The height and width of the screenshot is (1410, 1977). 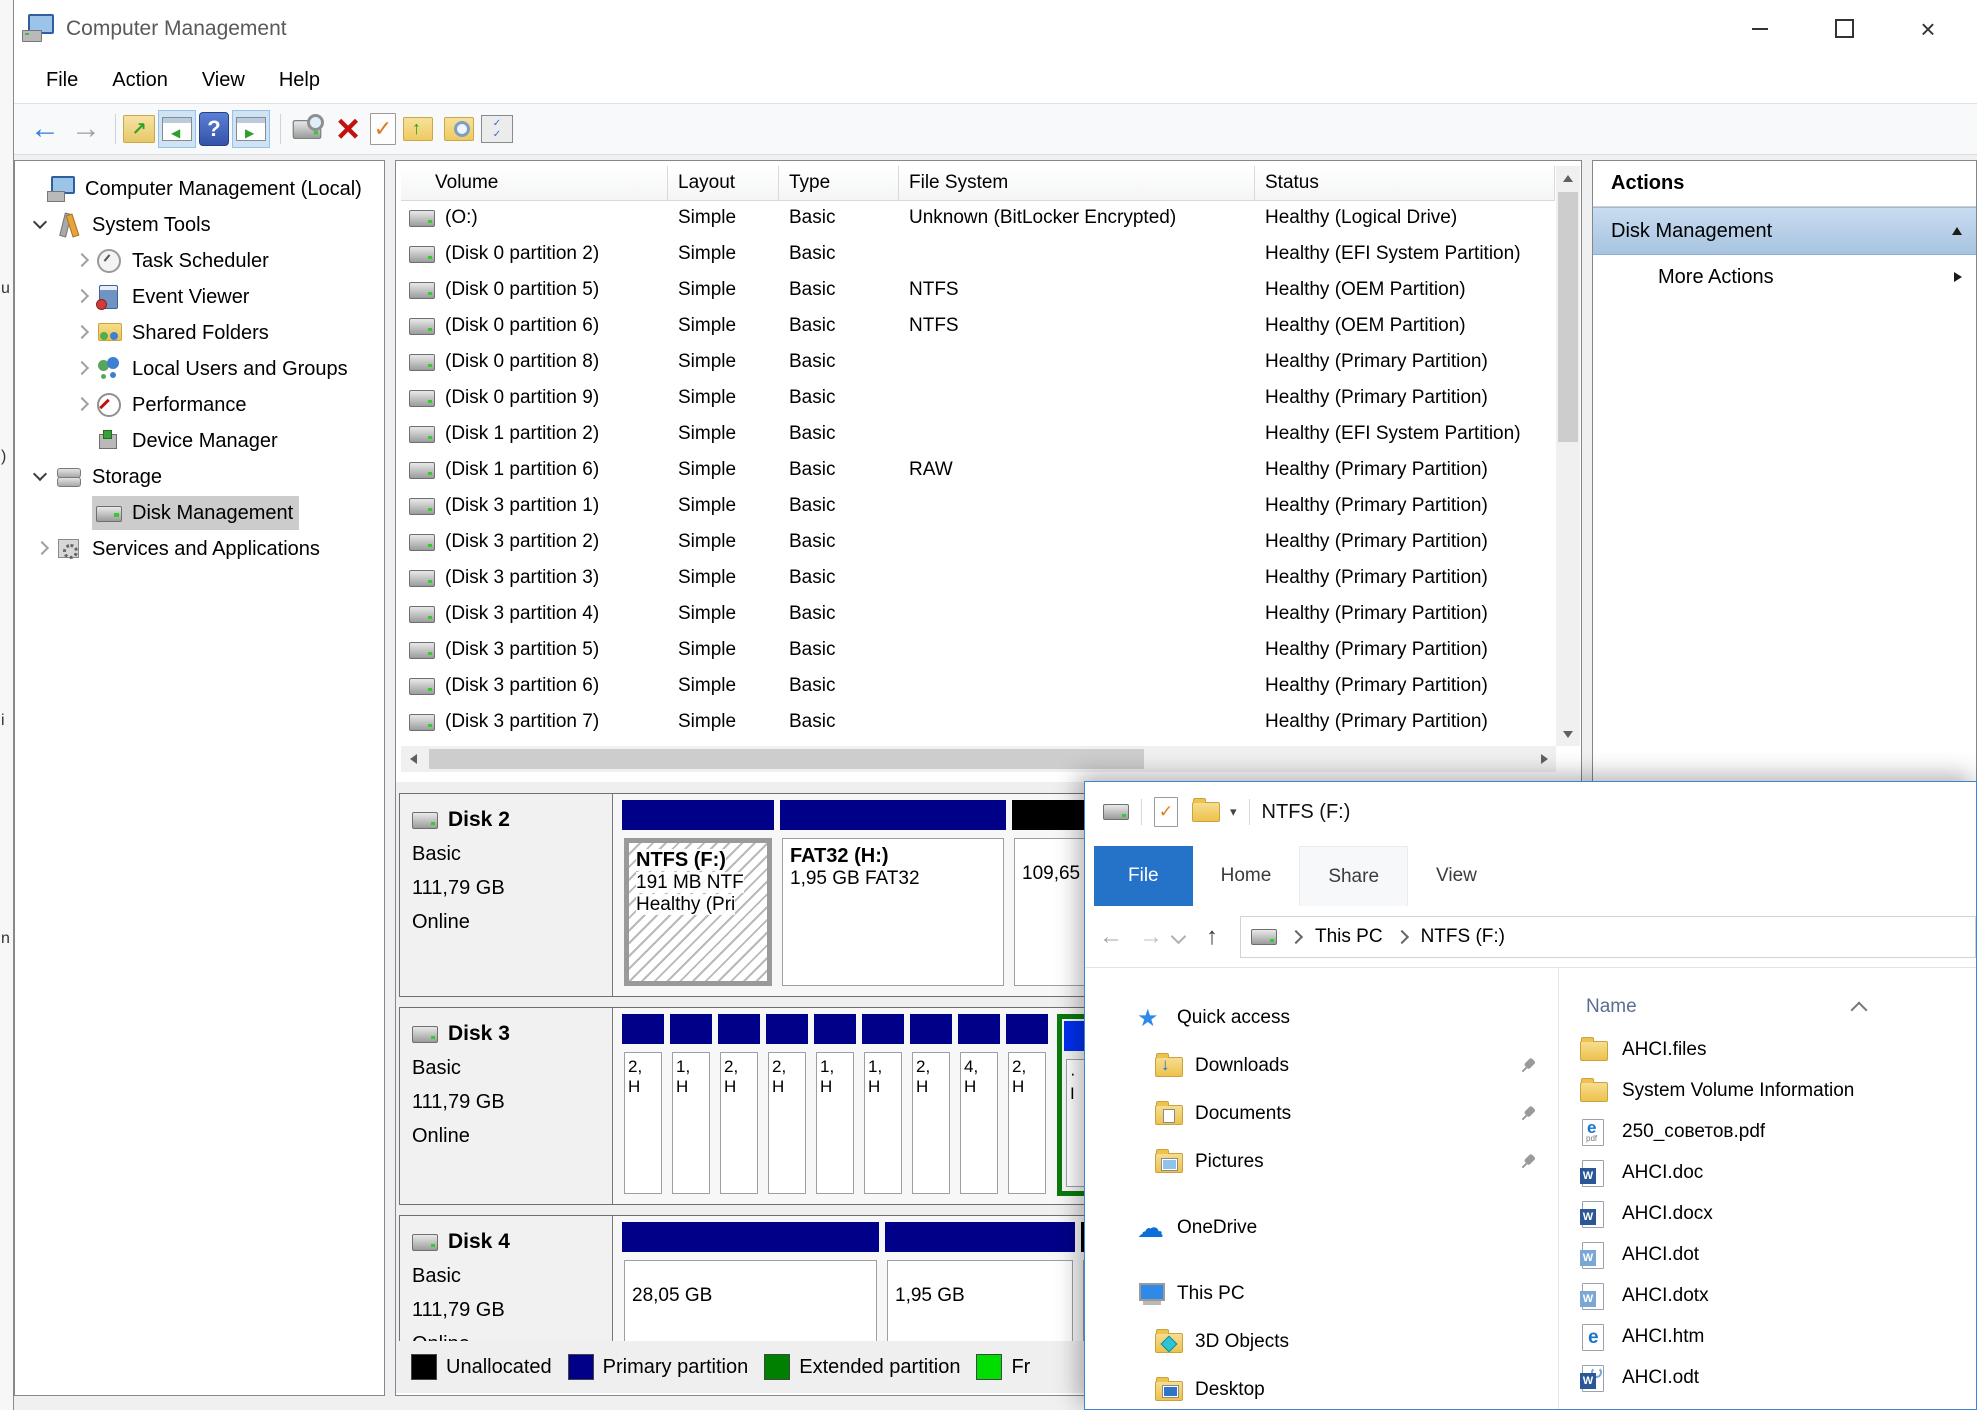 What do you see at coordinates (1321, 1018) in the screenshot?
I see `sidebar-item: Quick access` at bounding box center [1321, 1018].